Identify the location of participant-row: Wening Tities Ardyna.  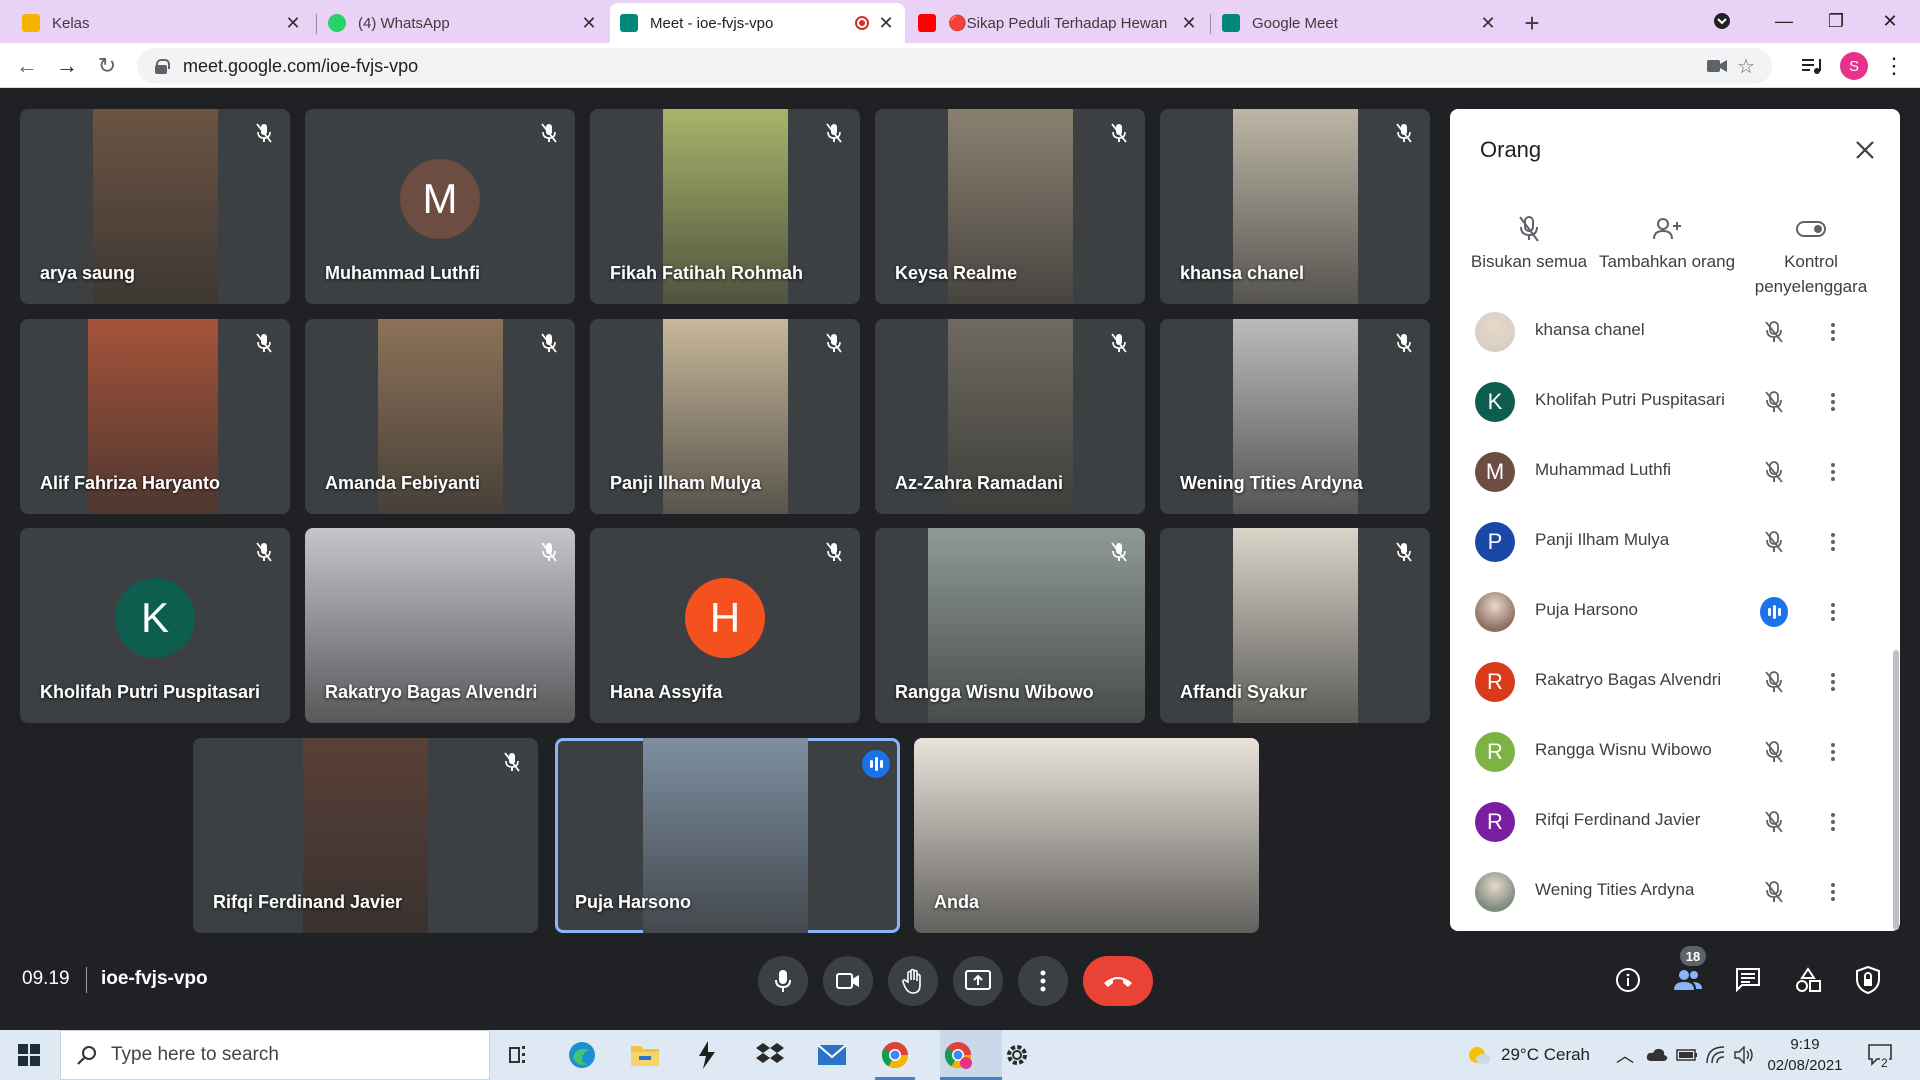
(1670, 891).